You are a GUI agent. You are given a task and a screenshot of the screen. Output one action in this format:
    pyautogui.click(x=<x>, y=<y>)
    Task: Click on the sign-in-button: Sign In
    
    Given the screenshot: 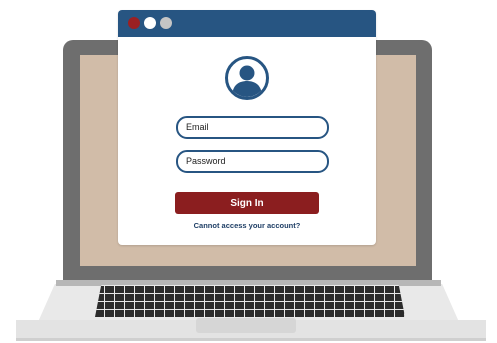 What is the action you would take?
    pyautogui.click(x=247, y=203)
    